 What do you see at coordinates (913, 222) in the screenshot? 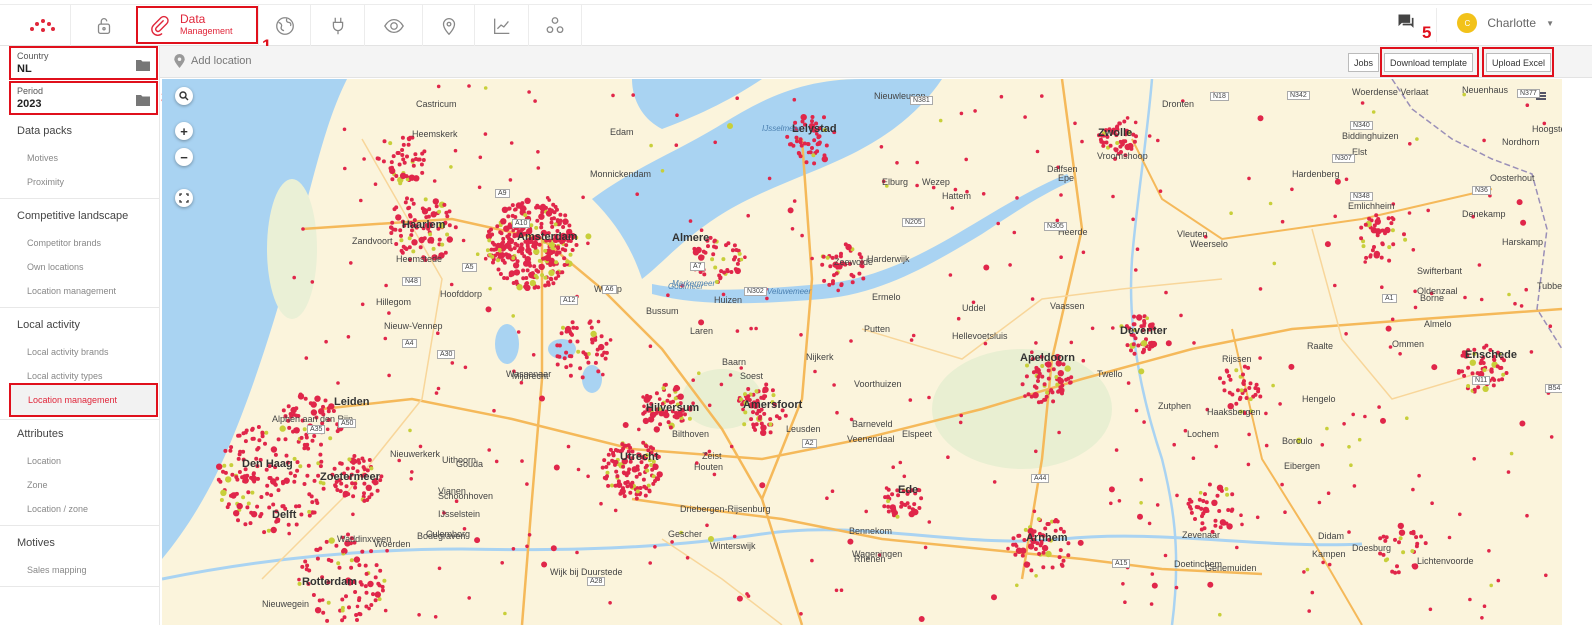
I see `road-label: N205` at bounding box center [913, 222].